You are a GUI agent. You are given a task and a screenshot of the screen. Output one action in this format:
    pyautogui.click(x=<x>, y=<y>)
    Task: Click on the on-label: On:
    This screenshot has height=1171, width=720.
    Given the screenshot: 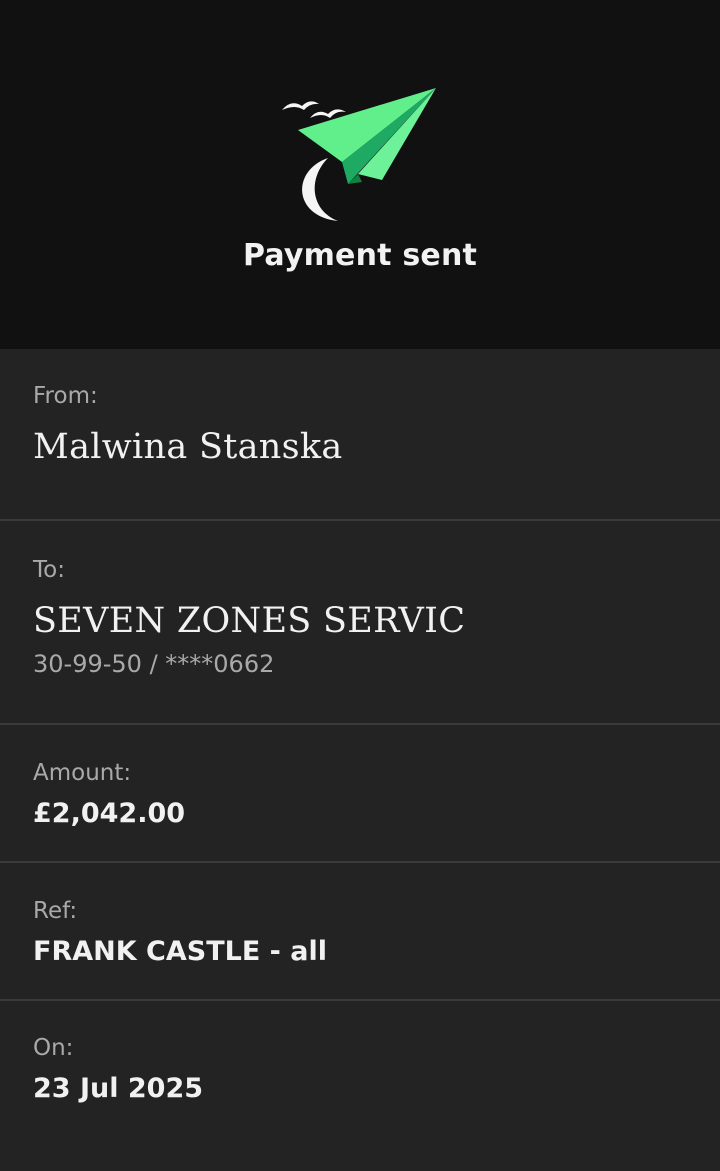 What is the action you would take?
    pyautogui.click(x=53, y=1048)
    